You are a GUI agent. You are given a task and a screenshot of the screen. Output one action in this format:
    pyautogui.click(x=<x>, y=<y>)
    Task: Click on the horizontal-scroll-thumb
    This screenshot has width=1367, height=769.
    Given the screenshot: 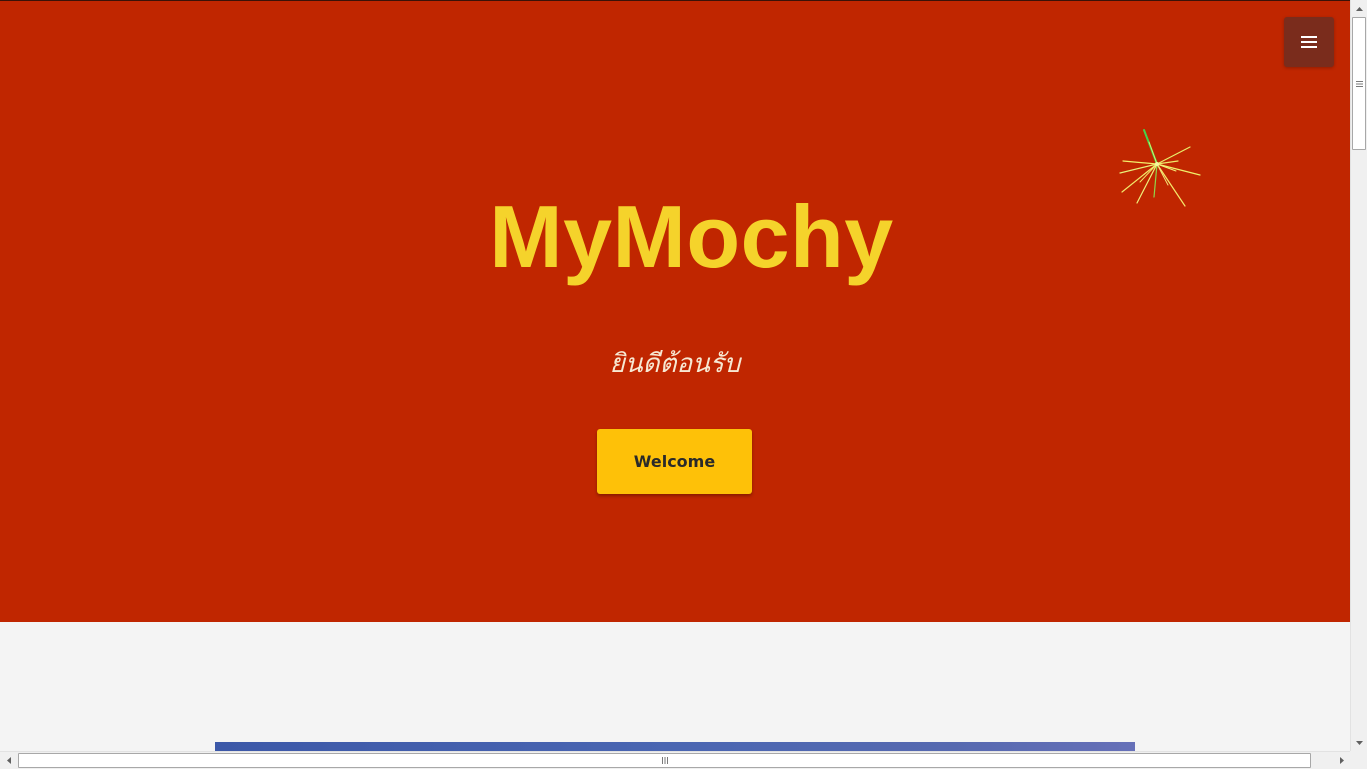 What is the action you would take?
    pyautogui.click(x=664, y=760)
    